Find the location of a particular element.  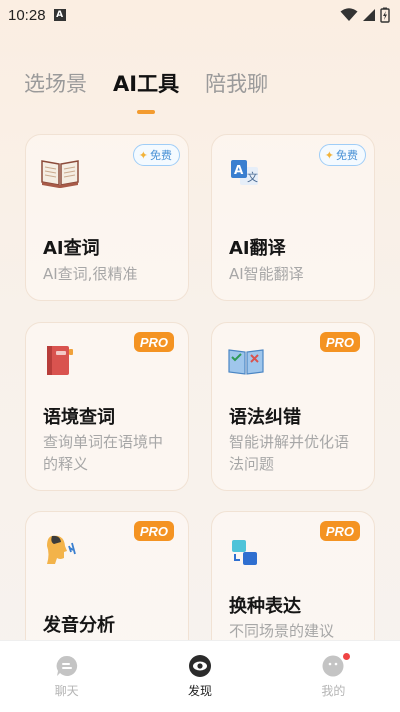

chat-bubble-icon is located at coordinates (66, 665).